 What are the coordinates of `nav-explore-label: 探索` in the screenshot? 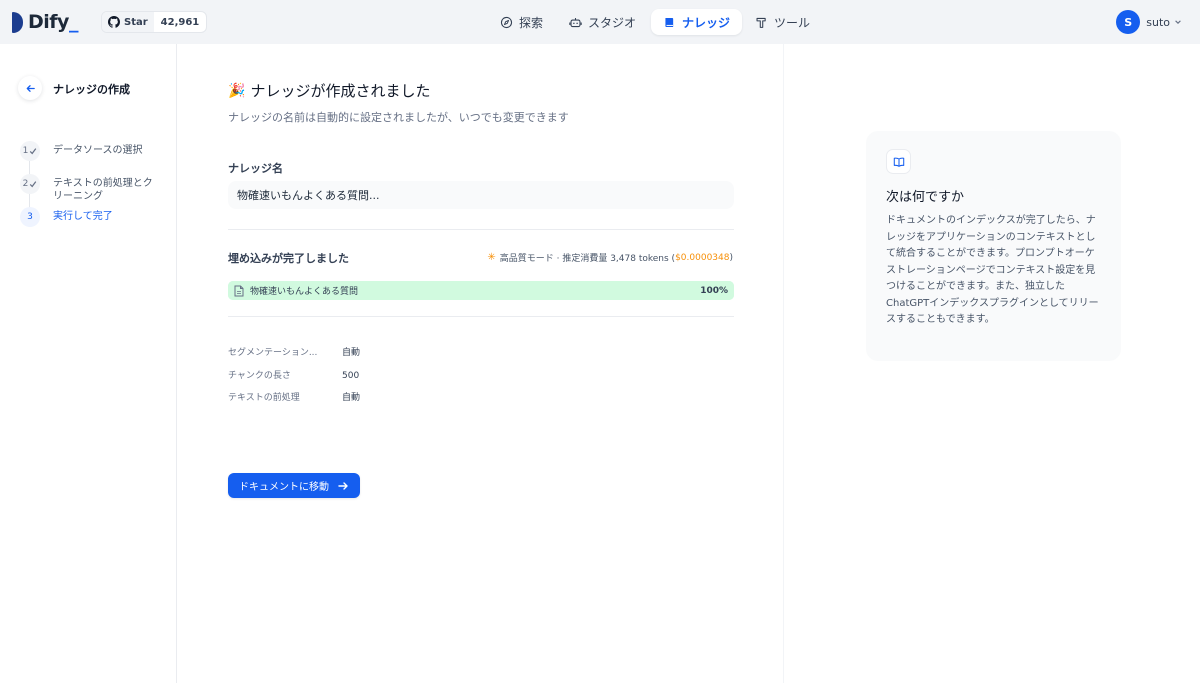 It's located at (531, 22).